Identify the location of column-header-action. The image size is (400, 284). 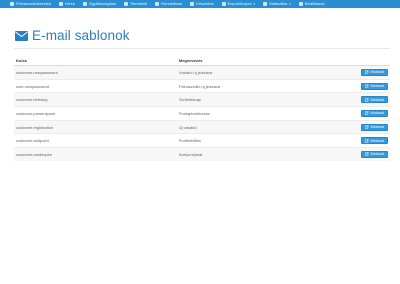
(374, 60).